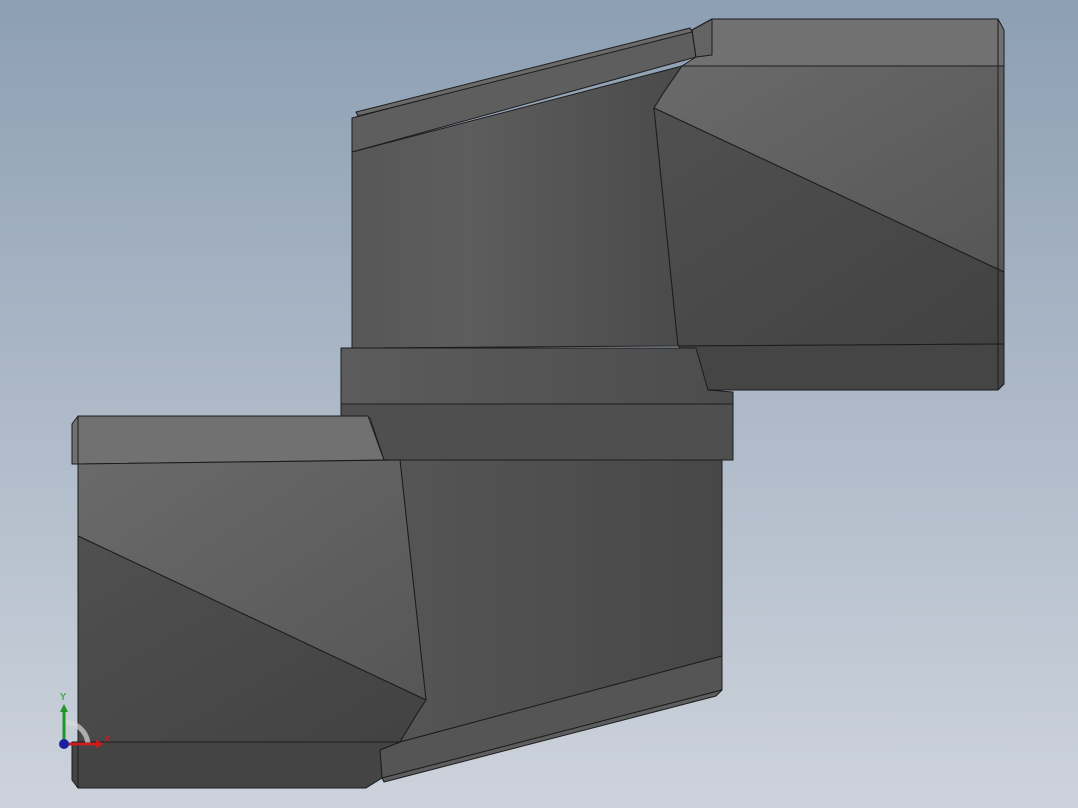 The width and height of the screenshot is (1078, 808). I want to click on upper-hex-bottom-band, so click(841, 367).